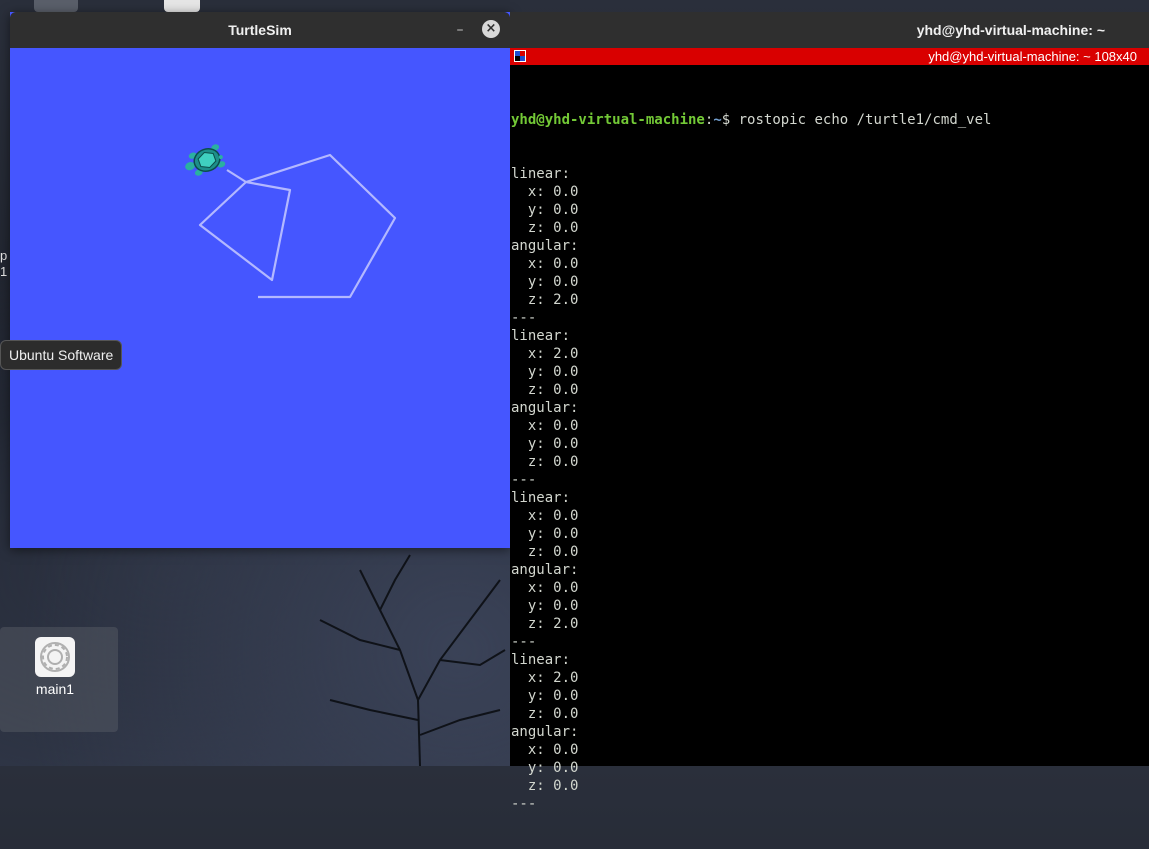  What do you see at coordinates (205, 160) in the screenshot?
I see `turtle-icon` at bounding box center [205, 160].